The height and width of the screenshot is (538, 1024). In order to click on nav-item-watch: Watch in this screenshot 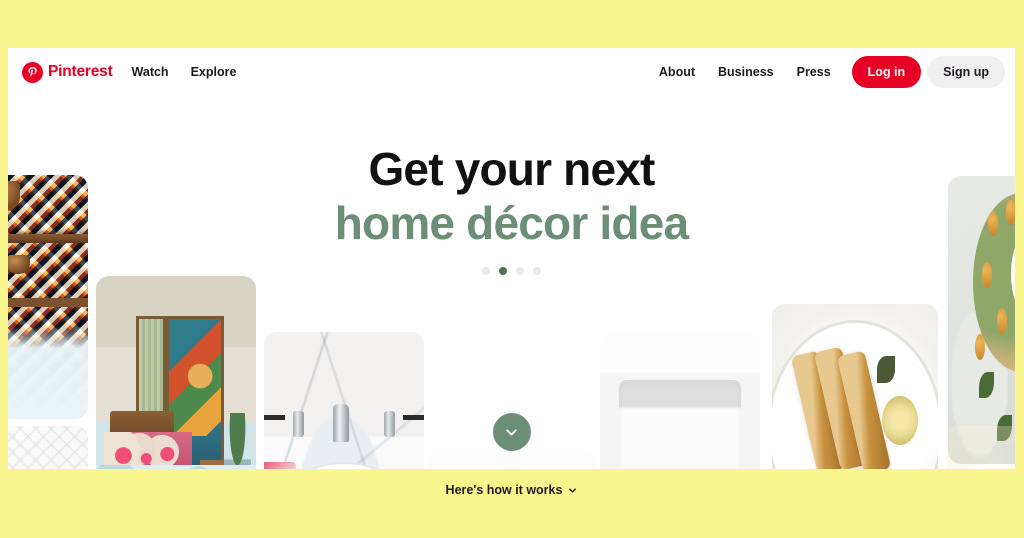, I will do `click(150, 72)`.